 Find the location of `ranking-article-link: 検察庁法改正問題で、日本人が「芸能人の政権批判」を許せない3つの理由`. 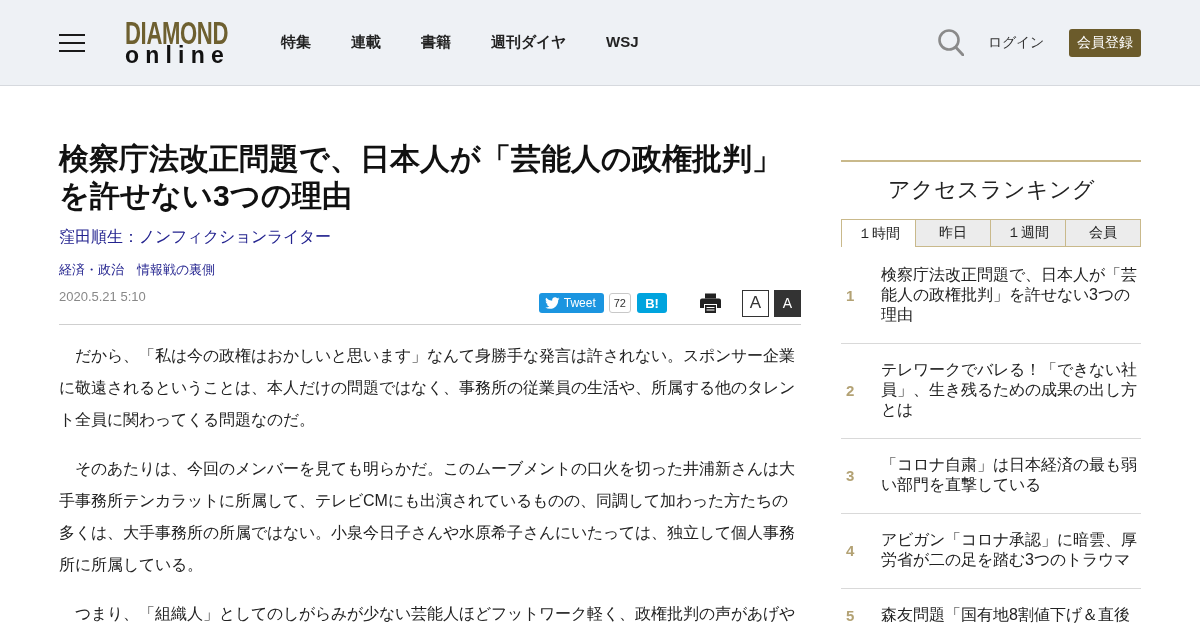

ranking-article-link: 検察庁法改正問題で、日本人が「芸能人の政権批判」を許せない3つの理由 is located at coordinates (1011, 295).